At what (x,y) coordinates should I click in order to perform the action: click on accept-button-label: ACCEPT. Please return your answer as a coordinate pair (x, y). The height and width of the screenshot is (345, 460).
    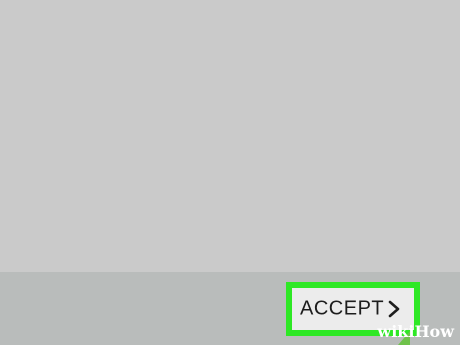
    Looking at the image, I should click on (342, 308).